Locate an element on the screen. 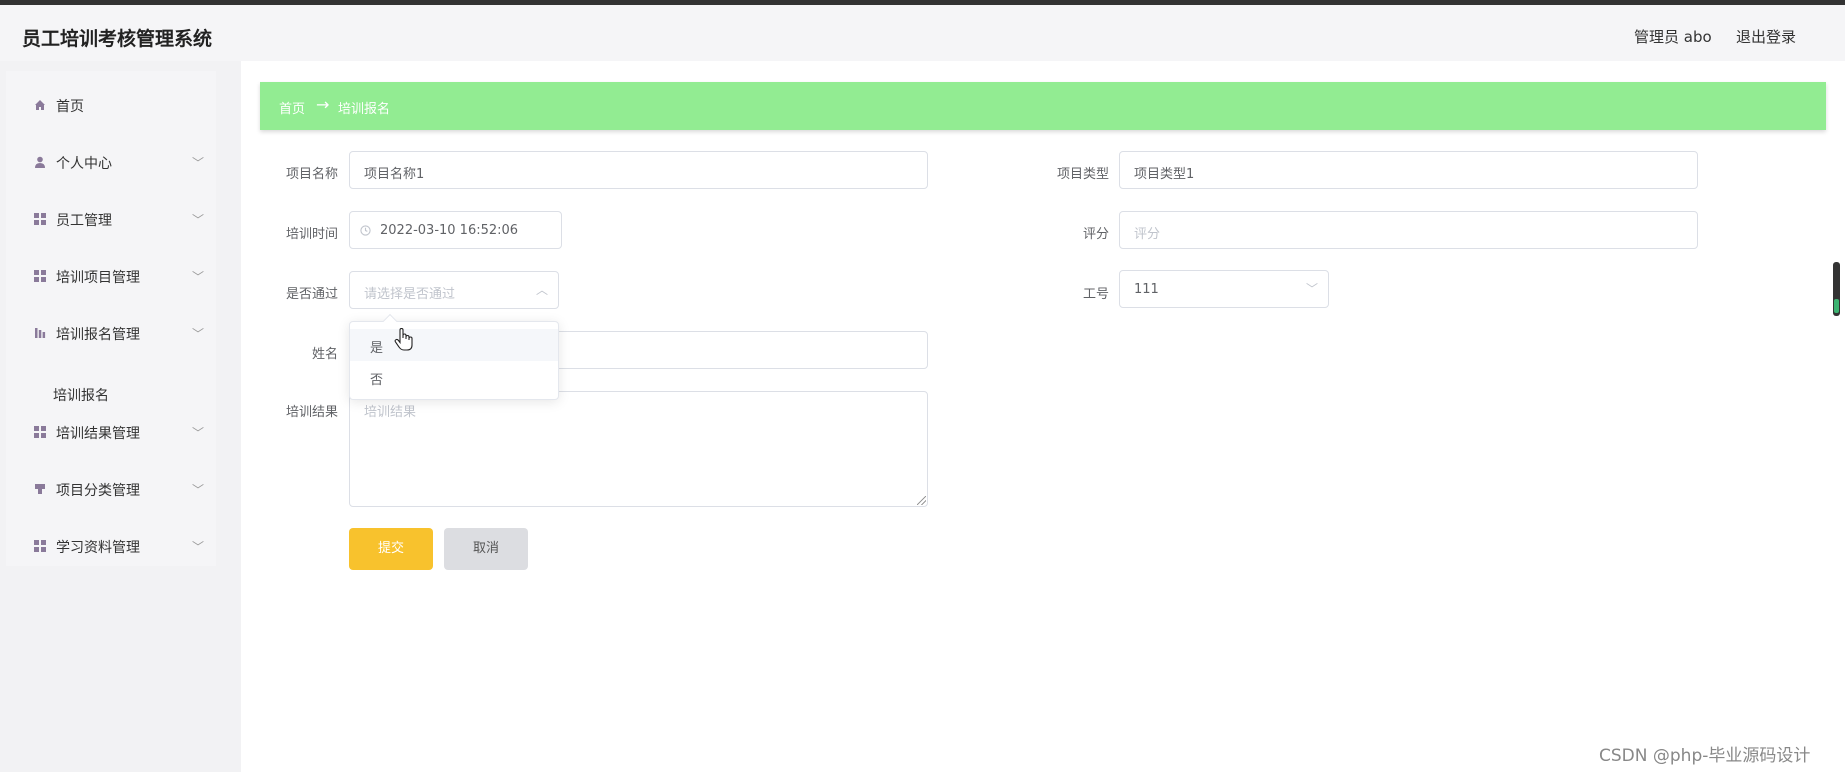  project-type-input: 项目类型1 is located at coordinates (1408, 170).